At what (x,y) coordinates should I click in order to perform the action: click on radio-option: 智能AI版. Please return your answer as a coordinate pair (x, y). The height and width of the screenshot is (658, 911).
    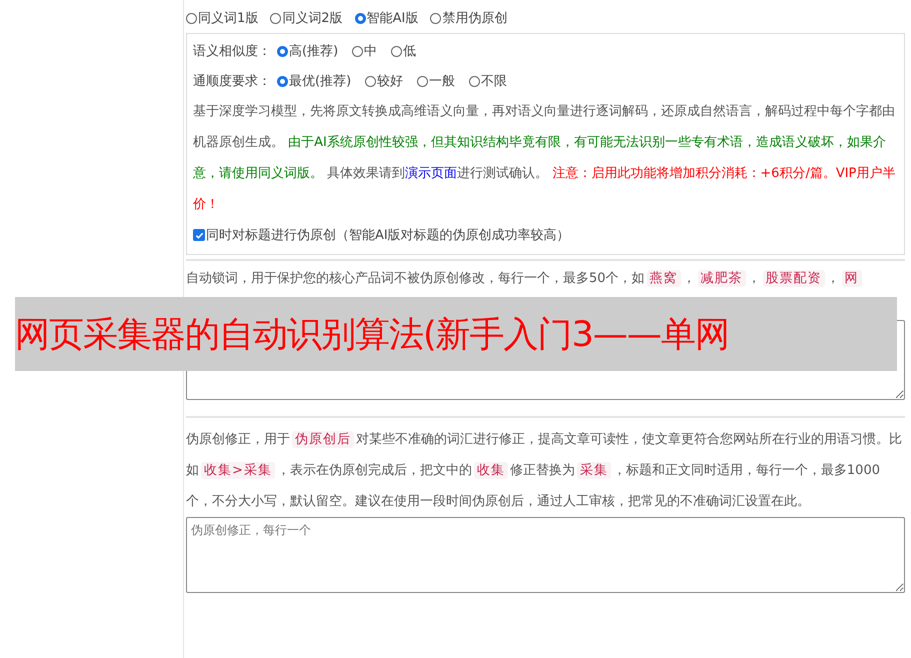
    Looking at the image, I should click on (386, 18).